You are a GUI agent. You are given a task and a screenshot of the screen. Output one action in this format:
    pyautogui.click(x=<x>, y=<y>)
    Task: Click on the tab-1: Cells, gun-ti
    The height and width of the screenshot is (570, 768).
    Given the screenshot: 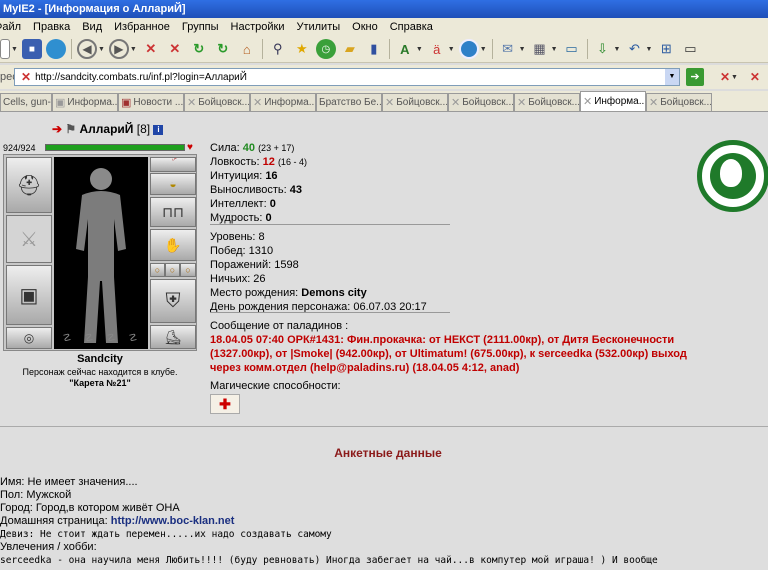 What is the action you would take?
    pyautogui.click(x=26, y=102)
    